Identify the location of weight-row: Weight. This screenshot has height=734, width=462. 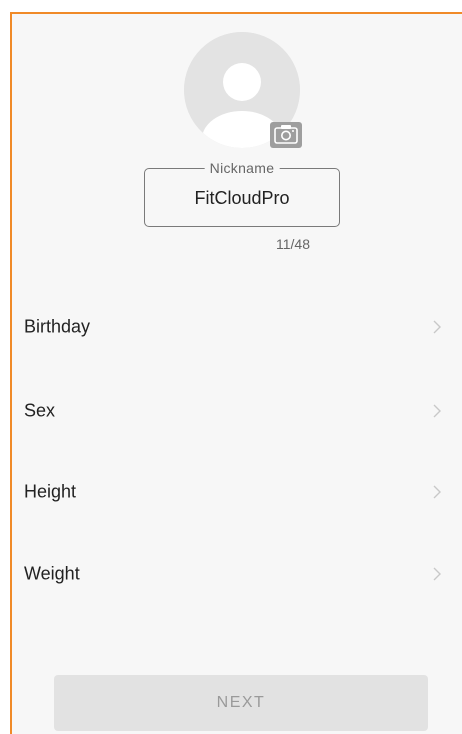
(232, 574).